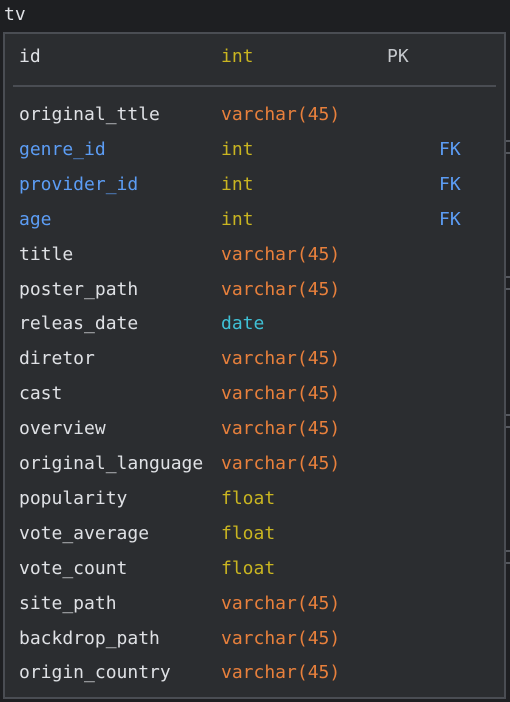 This screenshot has height=702, width=510. I want to click on column-name: diretor, so click(57, 359).